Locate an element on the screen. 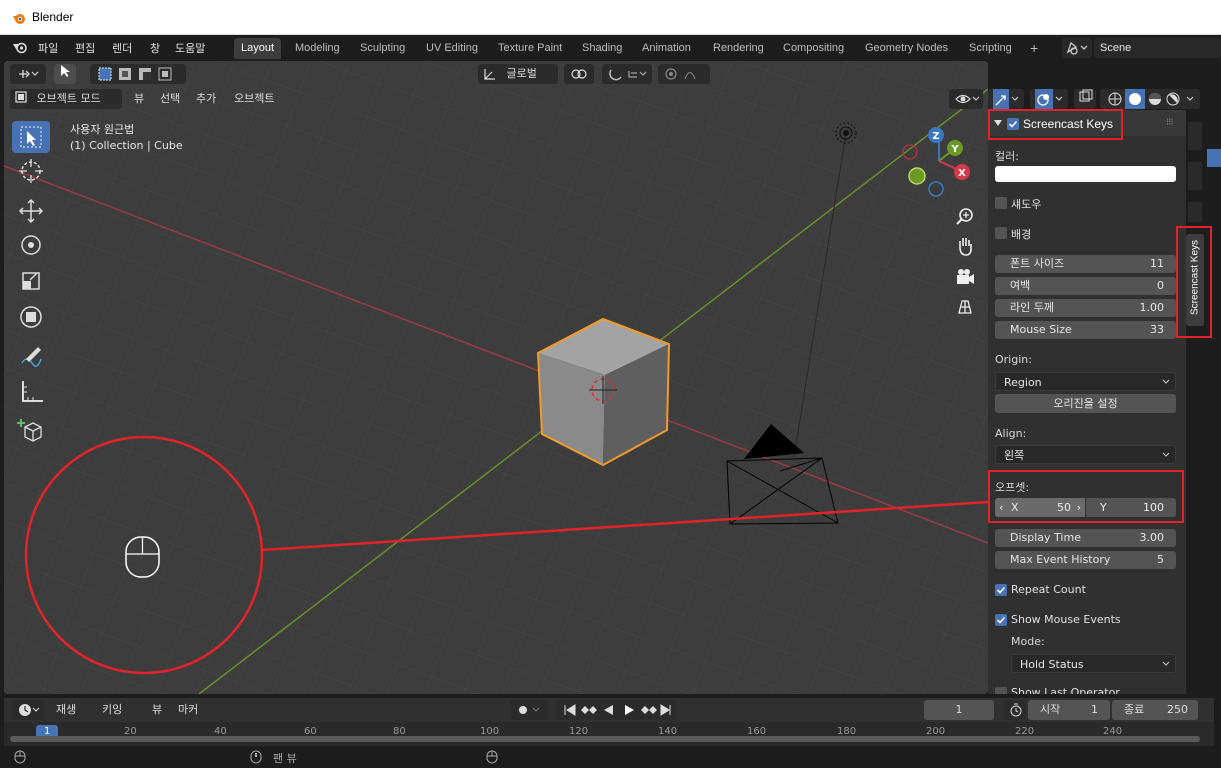 The width and height of the screenshot is (1221, 768). menu-window: 창 is located at coordinates (155, 48).